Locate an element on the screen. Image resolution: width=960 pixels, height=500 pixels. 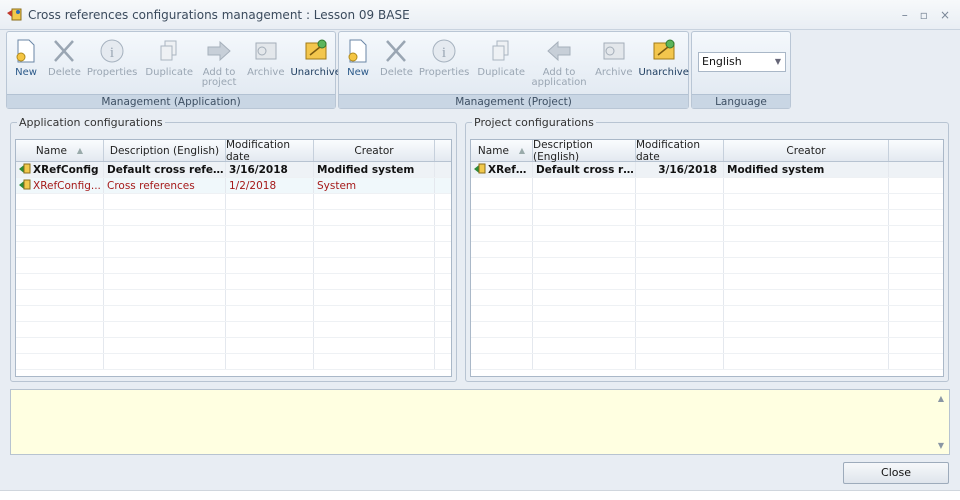
app-add-to-project-button: Add to project is located at coordinates (219, 61).